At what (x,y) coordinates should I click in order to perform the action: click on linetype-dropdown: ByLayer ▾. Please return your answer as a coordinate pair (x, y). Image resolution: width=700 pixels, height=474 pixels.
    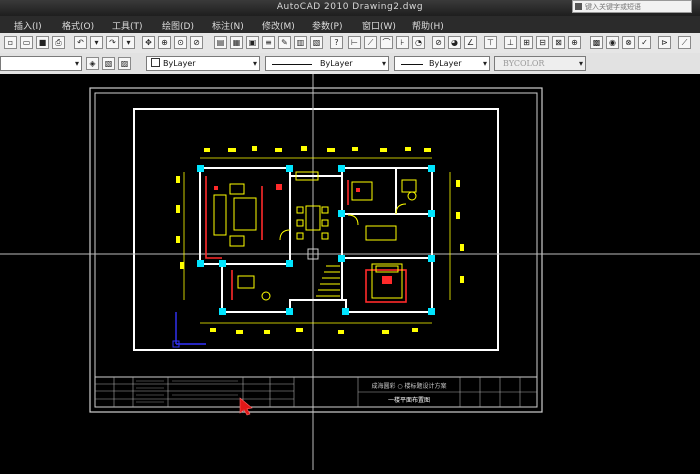
    Looking at the image, I should click on (327, 63).